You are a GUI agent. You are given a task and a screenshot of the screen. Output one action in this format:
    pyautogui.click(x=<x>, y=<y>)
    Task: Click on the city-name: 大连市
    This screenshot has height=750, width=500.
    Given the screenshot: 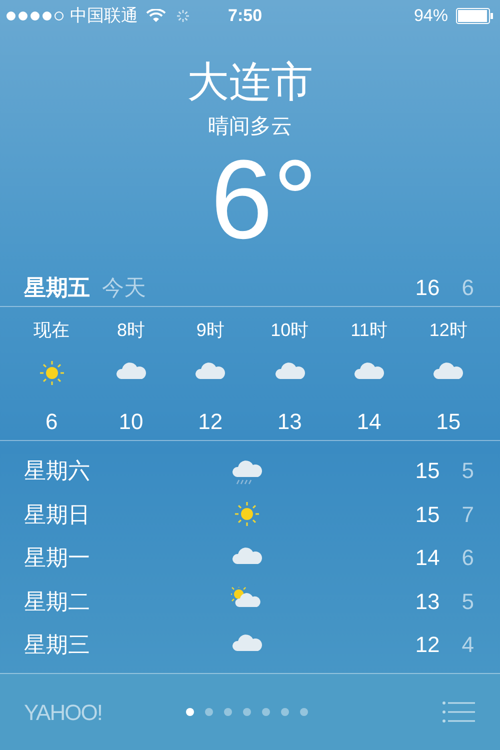 What is the action you would take?
    pyautogui.click(x=250, y=82)
    